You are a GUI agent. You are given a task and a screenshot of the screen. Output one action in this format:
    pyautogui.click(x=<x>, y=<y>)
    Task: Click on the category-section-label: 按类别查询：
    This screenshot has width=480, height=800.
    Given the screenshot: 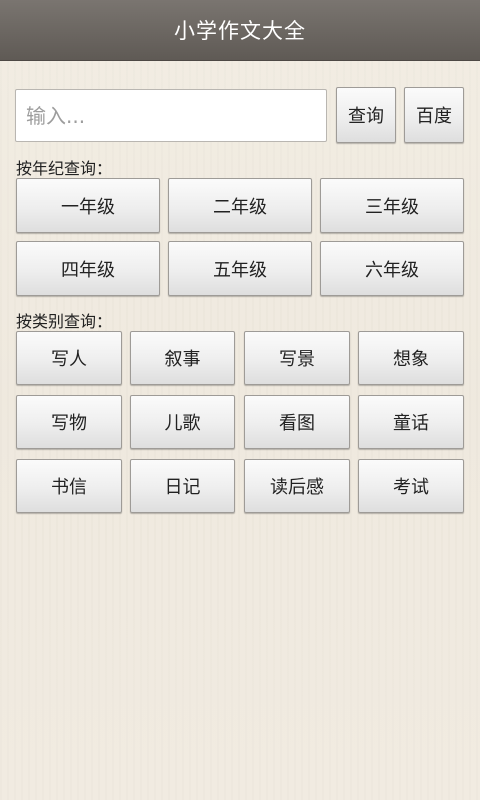 What is the action you would take?
    pyautogui.click(x=64, y=321)
    